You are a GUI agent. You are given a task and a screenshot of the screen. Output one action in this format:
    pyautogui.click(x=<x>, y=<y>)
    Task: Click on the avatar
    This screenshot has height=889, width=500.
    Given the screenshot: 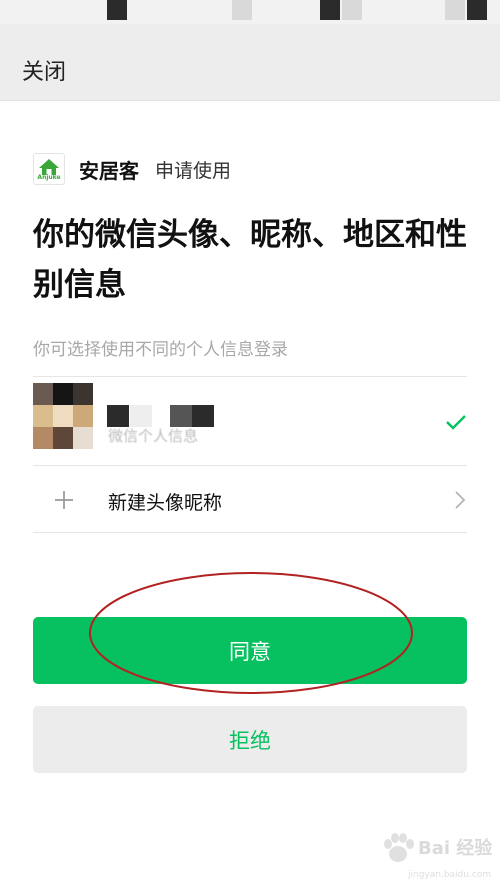 What is the action you would take?
    pyautogui.click(x=64, y=417)
    